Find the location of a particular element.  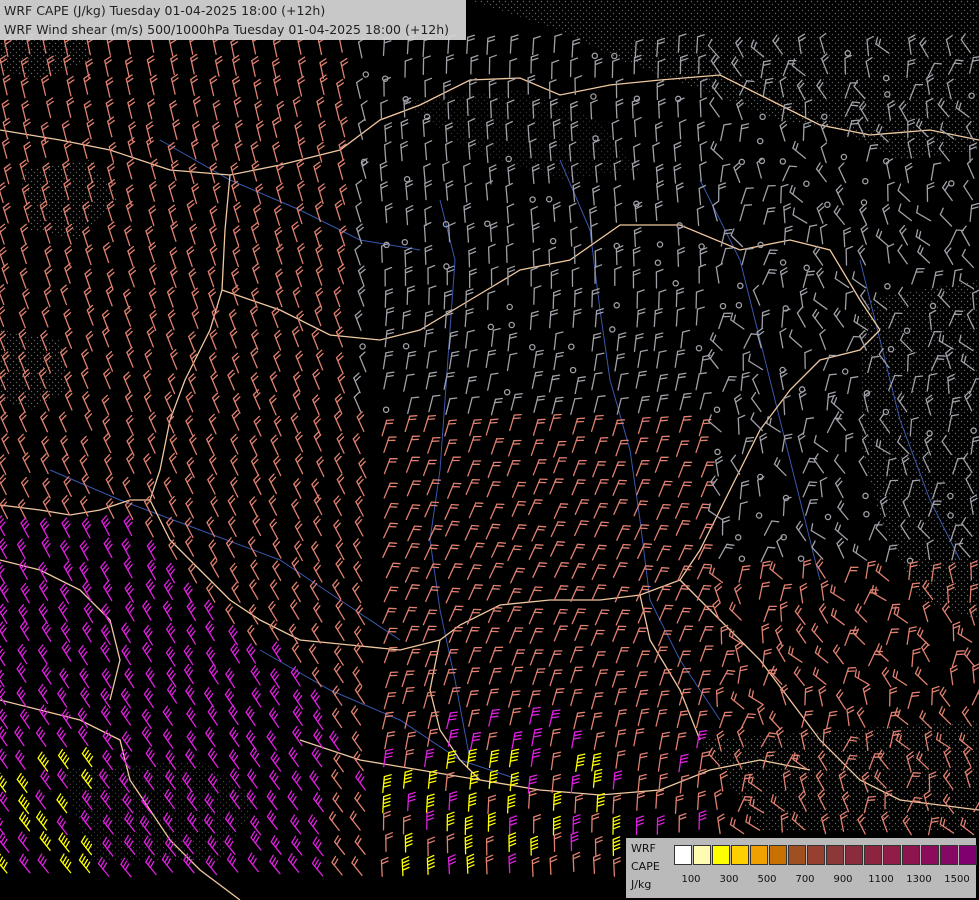

legend-color-scale is located at coordinates (826, 855).